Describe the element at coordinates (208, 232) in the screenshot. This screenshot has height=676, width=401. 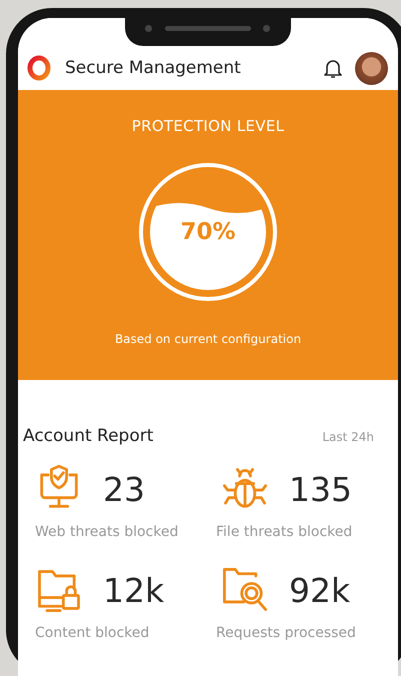
I see `level-reading: 70%` at that location.